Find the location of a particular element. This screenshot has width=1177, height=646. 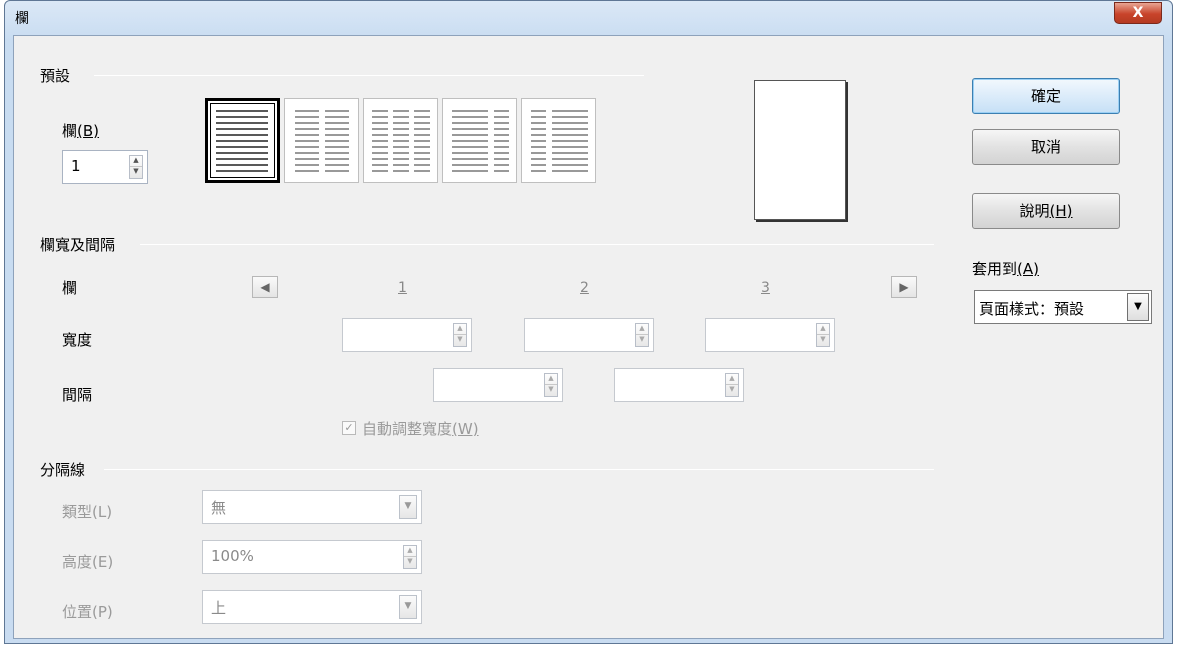

presets-section-label: 預設 is located at coordinates (55, 76).